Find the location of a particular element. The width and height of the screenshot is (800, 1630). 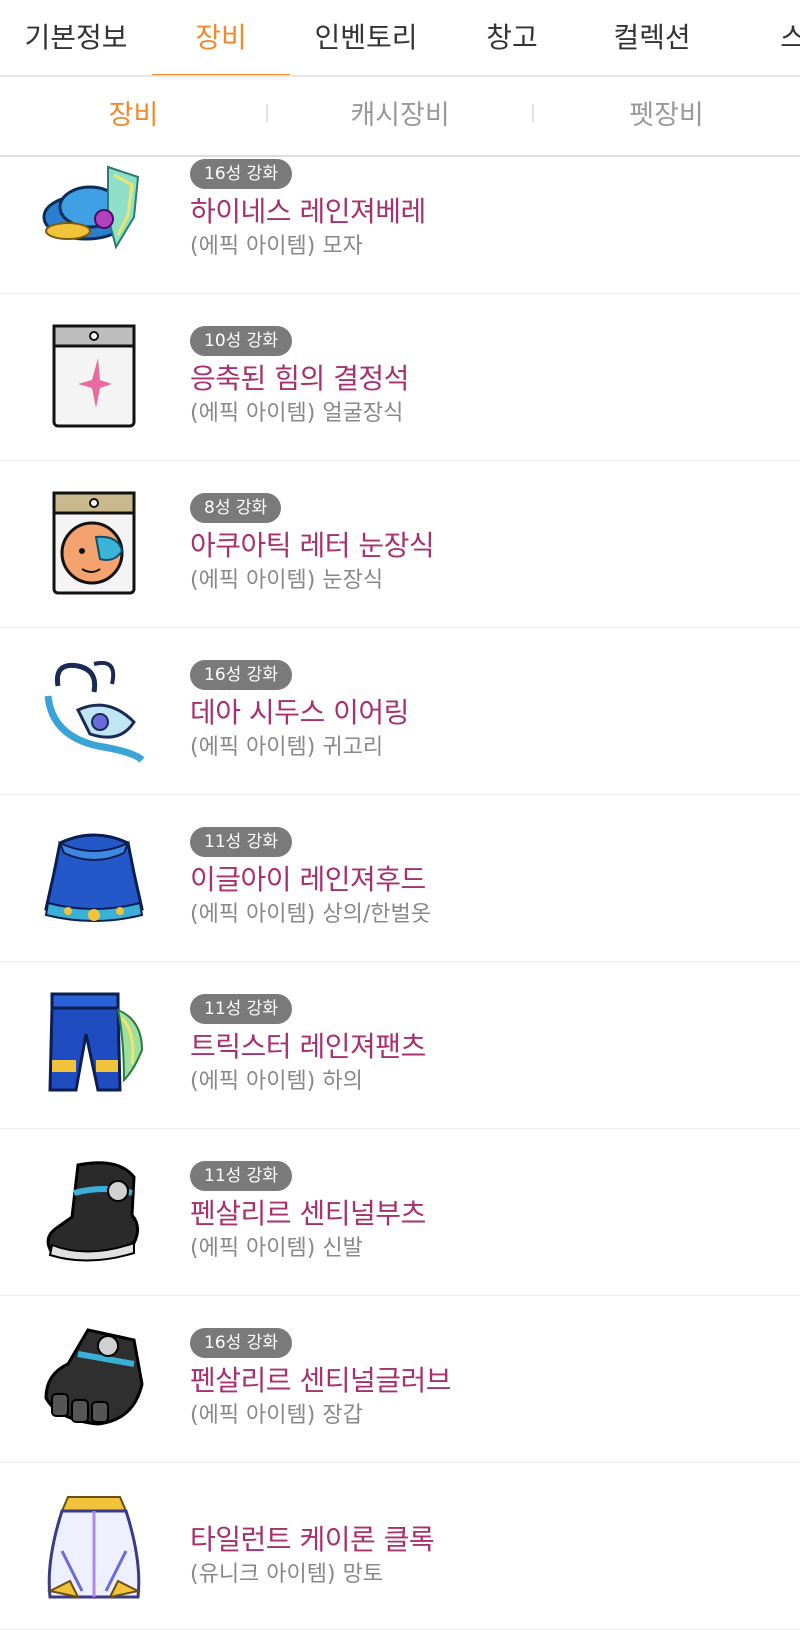

item-text: 타일런트 케이론 클록 (유니크 아이템) 망토 is located at coordinates (312, 1556).